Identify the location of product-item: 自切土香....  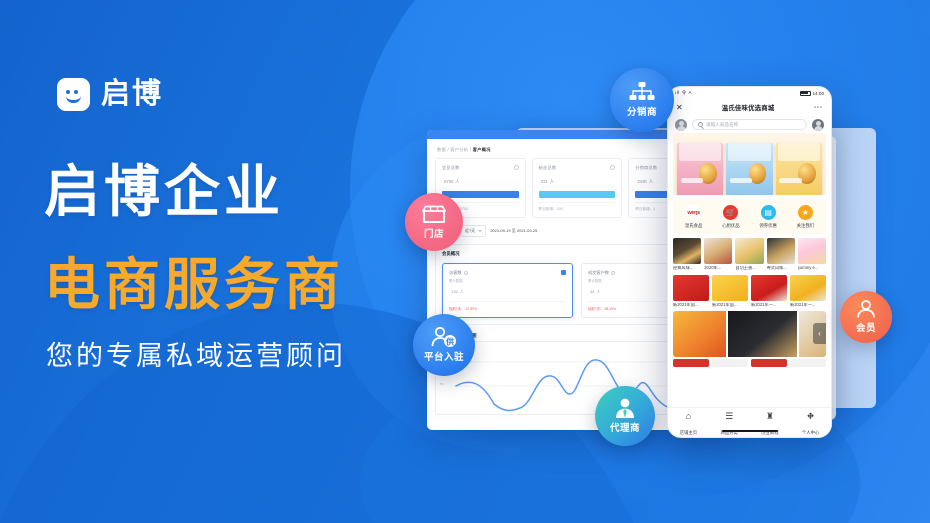
(749, 254).